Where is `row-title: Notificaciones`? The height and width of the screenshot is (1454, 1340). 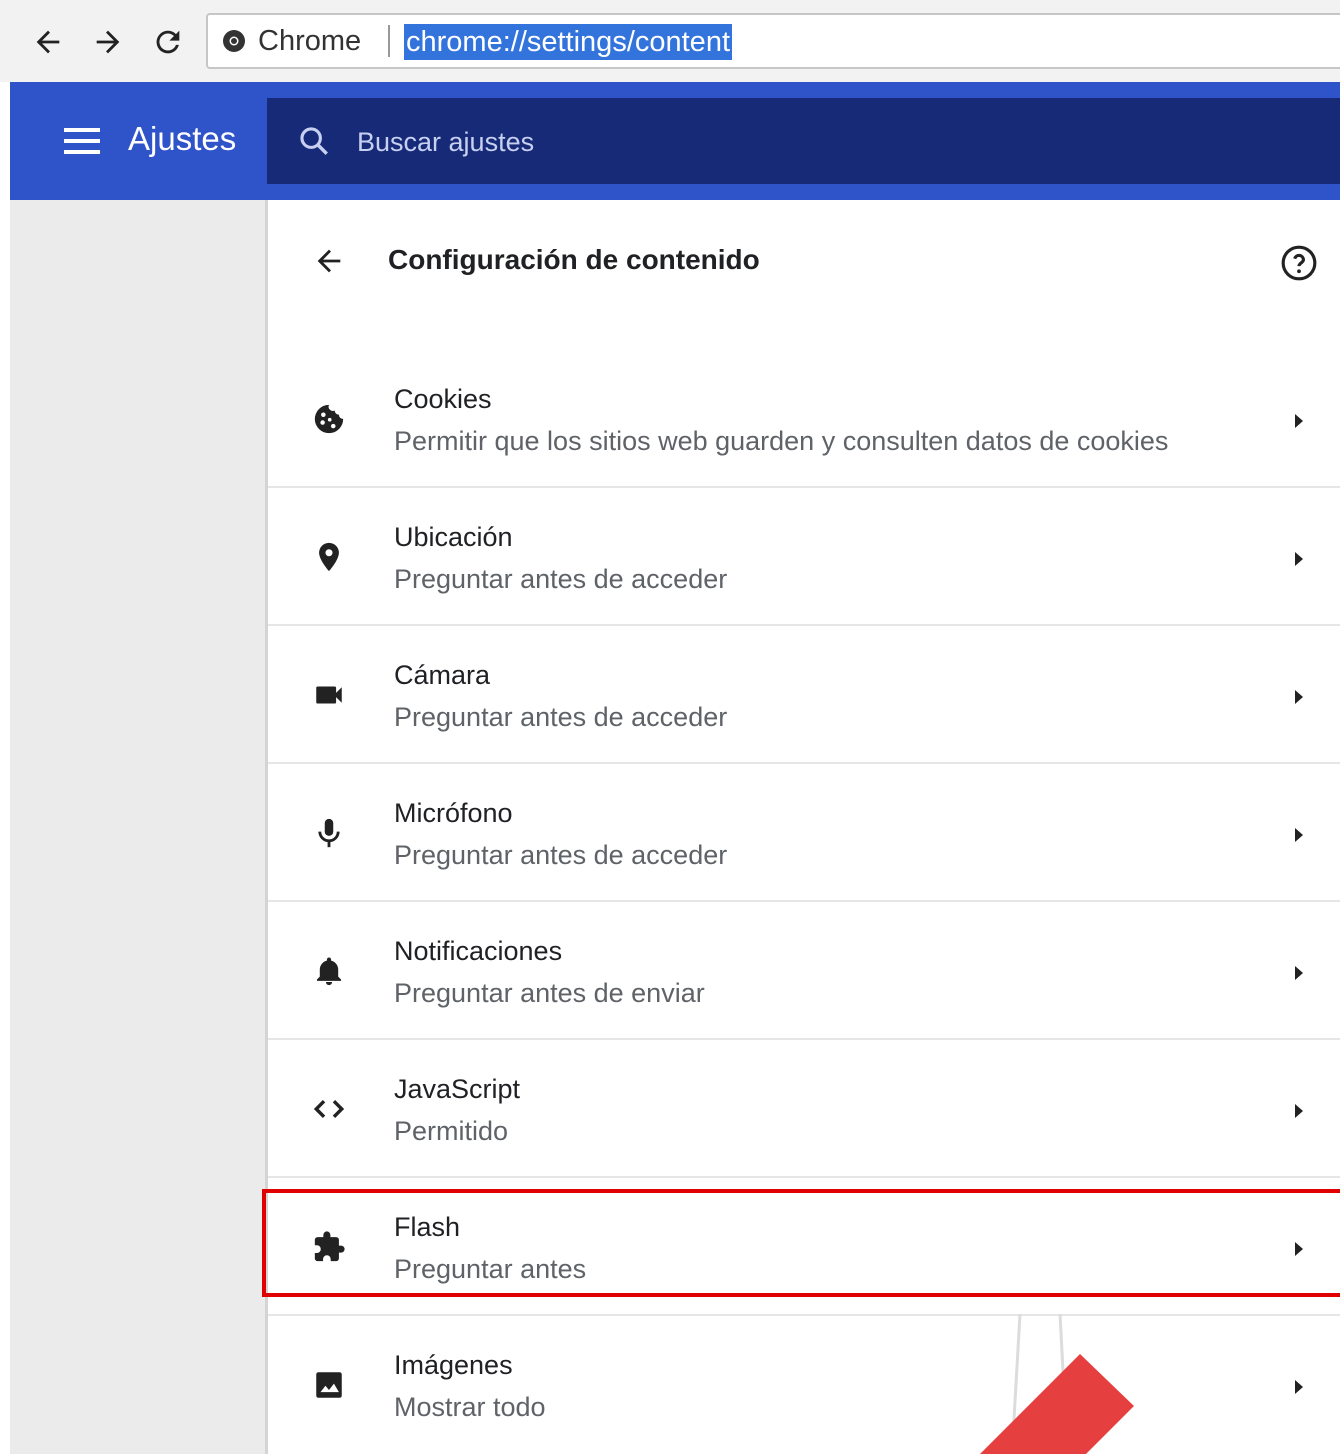
row-title: Notificaciones is located at coordinates (478, 951).